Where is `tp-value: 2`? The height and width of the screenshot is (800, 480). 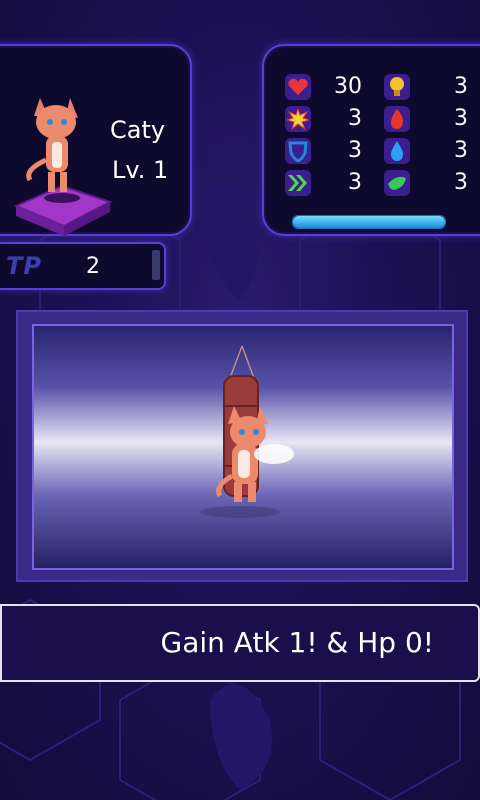
tp-value: 2 is located at coordinates (93, 266).